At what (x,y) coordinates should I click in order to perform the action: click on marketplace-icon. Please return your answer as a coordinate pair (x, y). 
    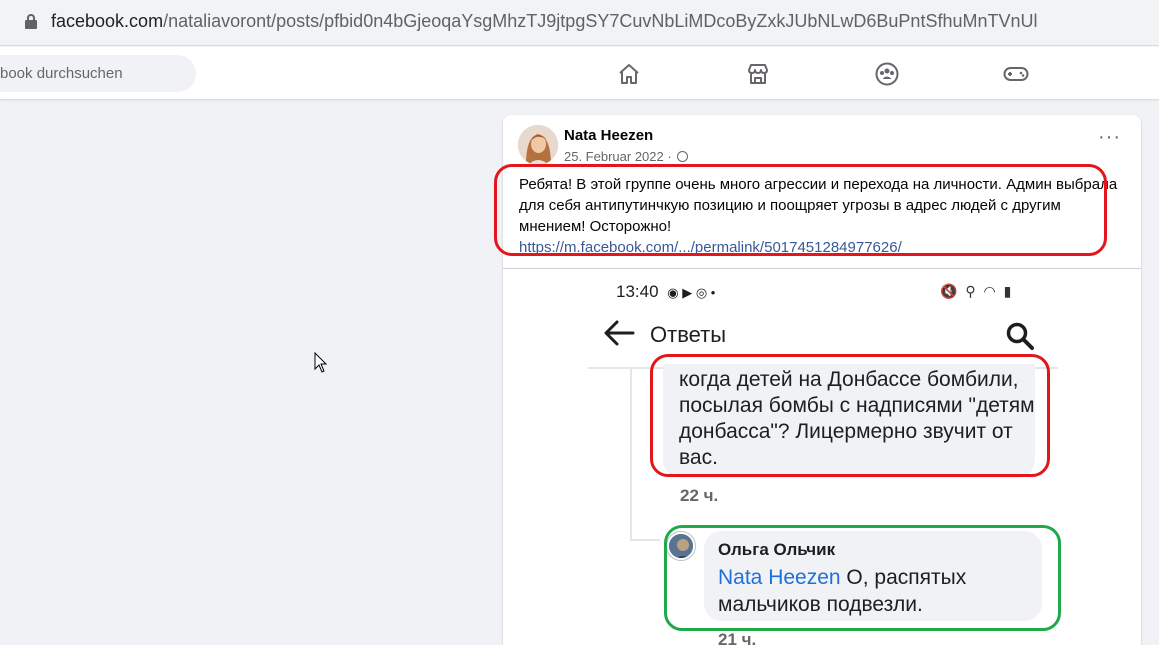
    Looking at the image, I should click on (758, 74).